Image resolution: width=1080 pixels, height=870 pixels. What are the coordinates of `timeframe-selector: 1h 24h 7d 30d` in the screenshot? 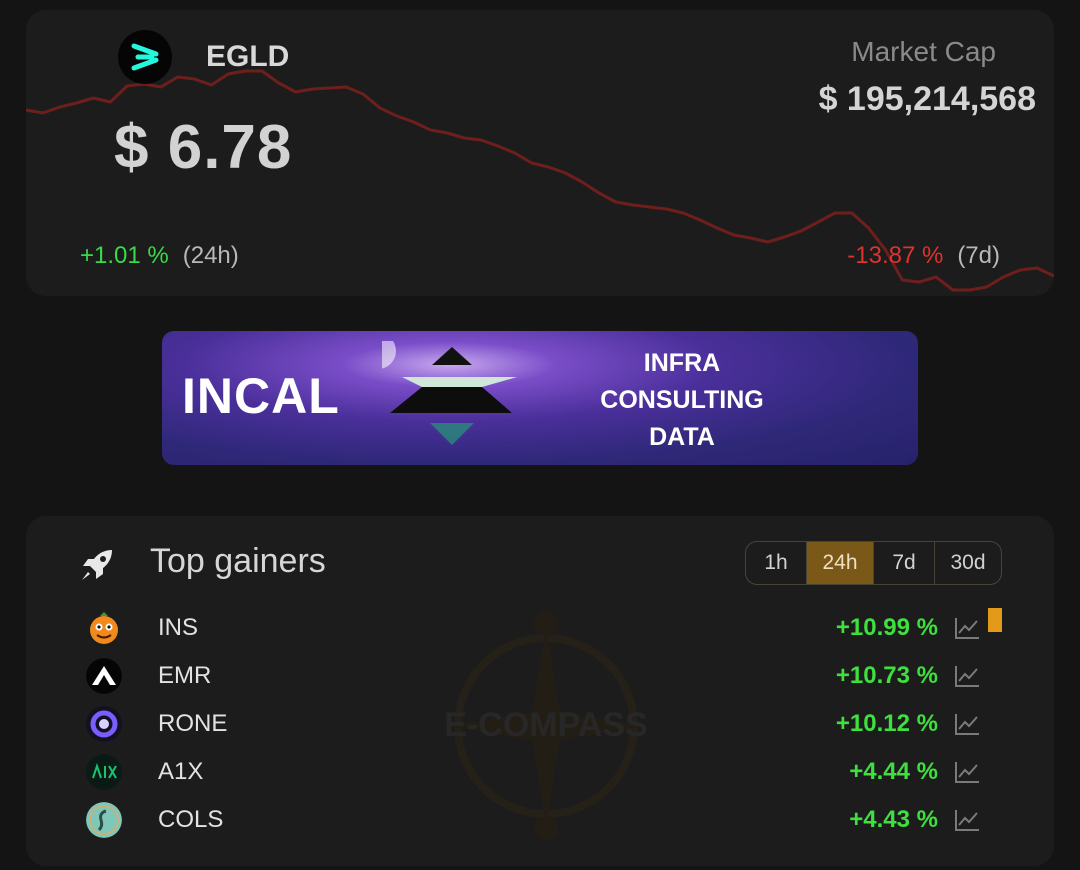 It's located at (873, 563).